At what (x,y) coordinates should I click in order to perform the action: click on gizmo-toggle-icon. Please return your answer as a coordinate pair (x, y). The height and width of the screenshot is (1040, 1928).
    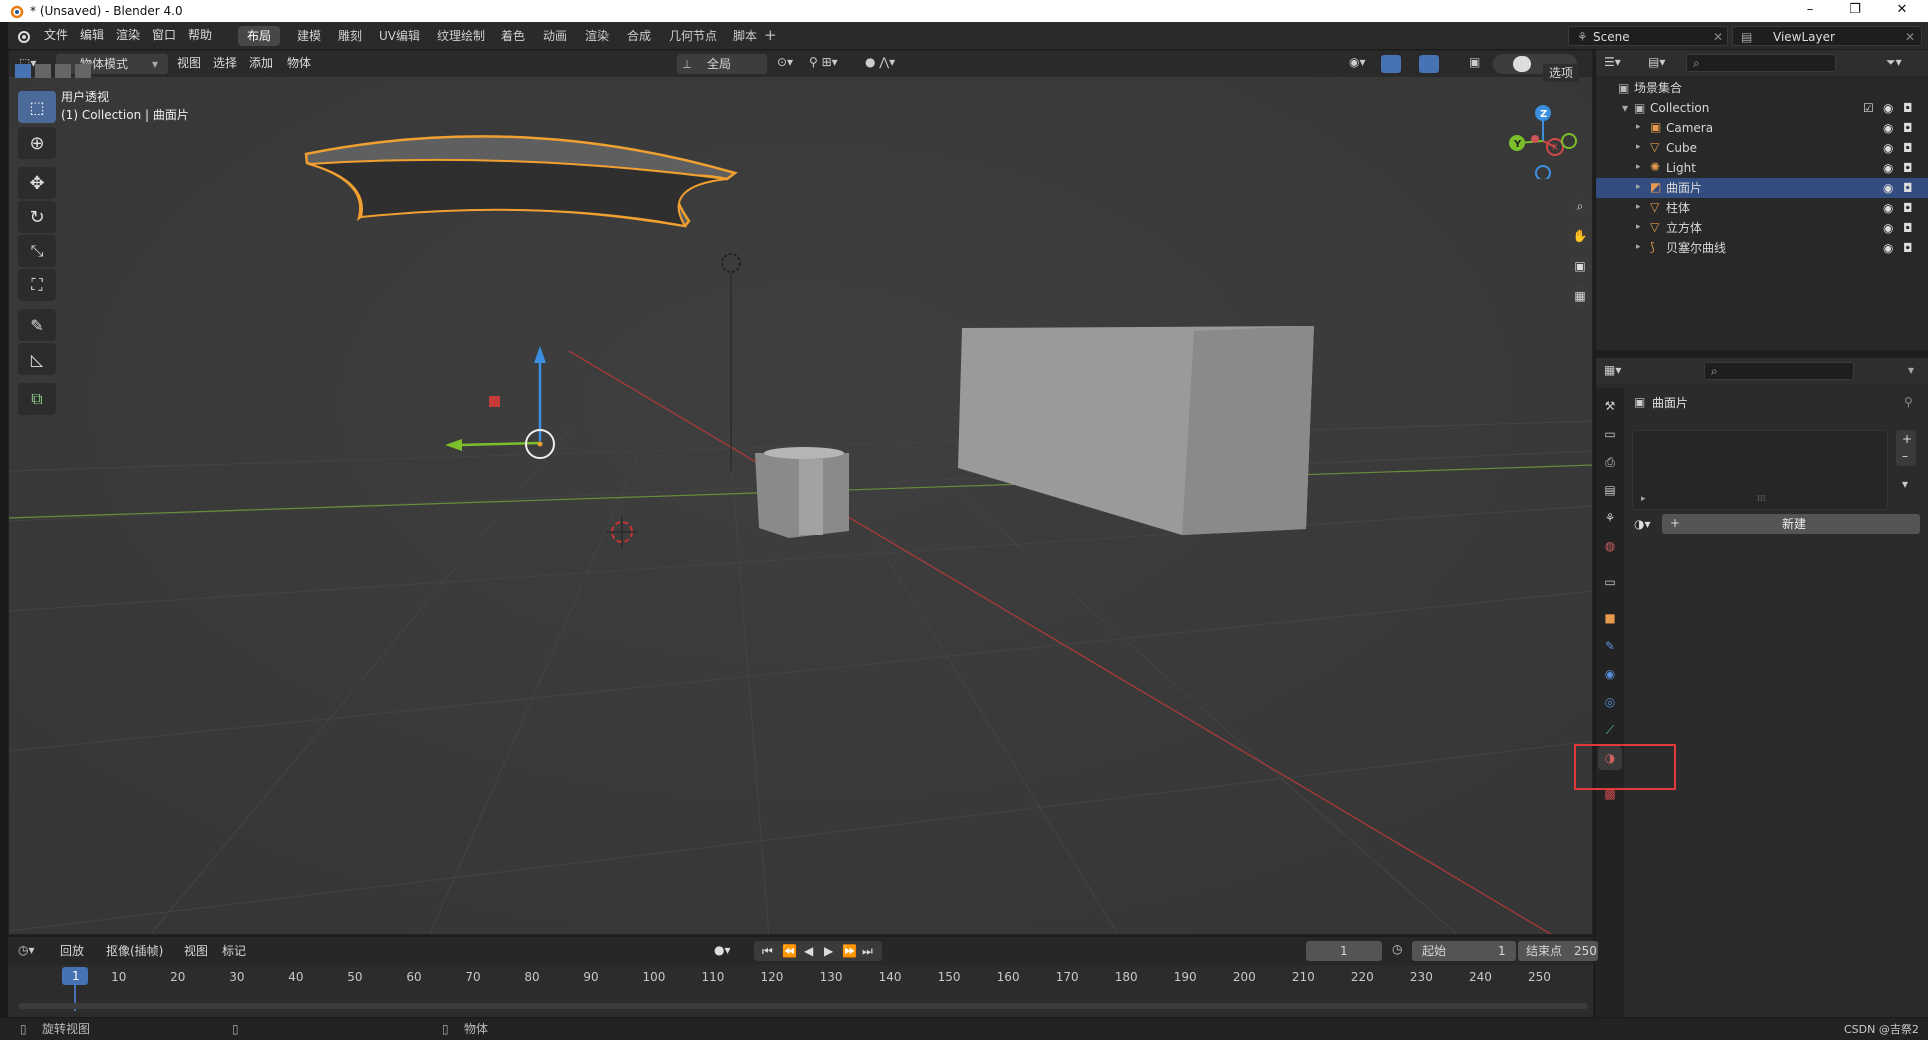
    Looking at the image, I should click on (1391, 64).